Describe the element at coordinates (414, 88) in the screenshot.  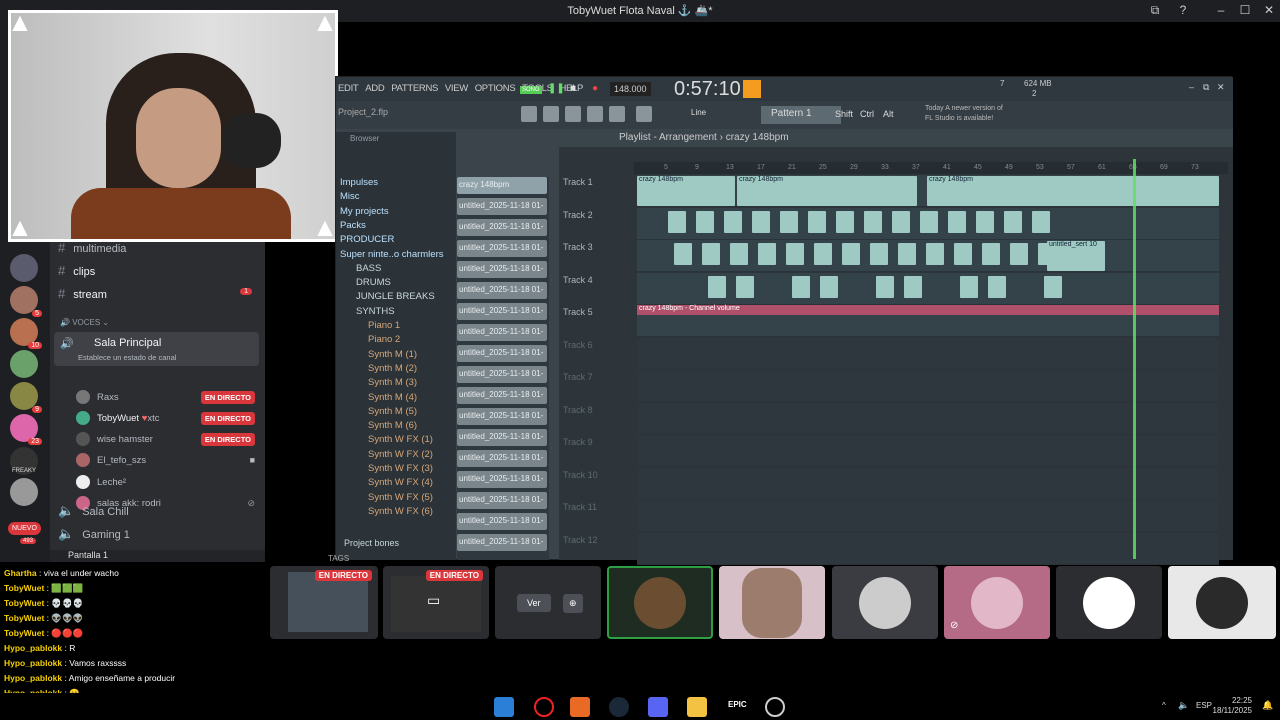
I see `menu-patterns: PATTERNS` at that location.